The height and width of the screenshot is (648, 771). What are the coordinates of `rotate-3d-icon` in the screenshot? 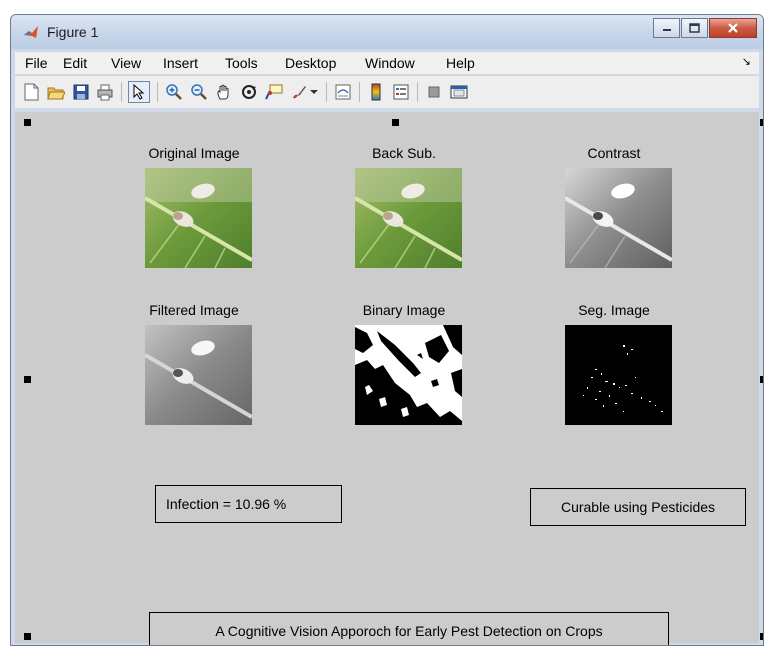 It's located at (249, 92).